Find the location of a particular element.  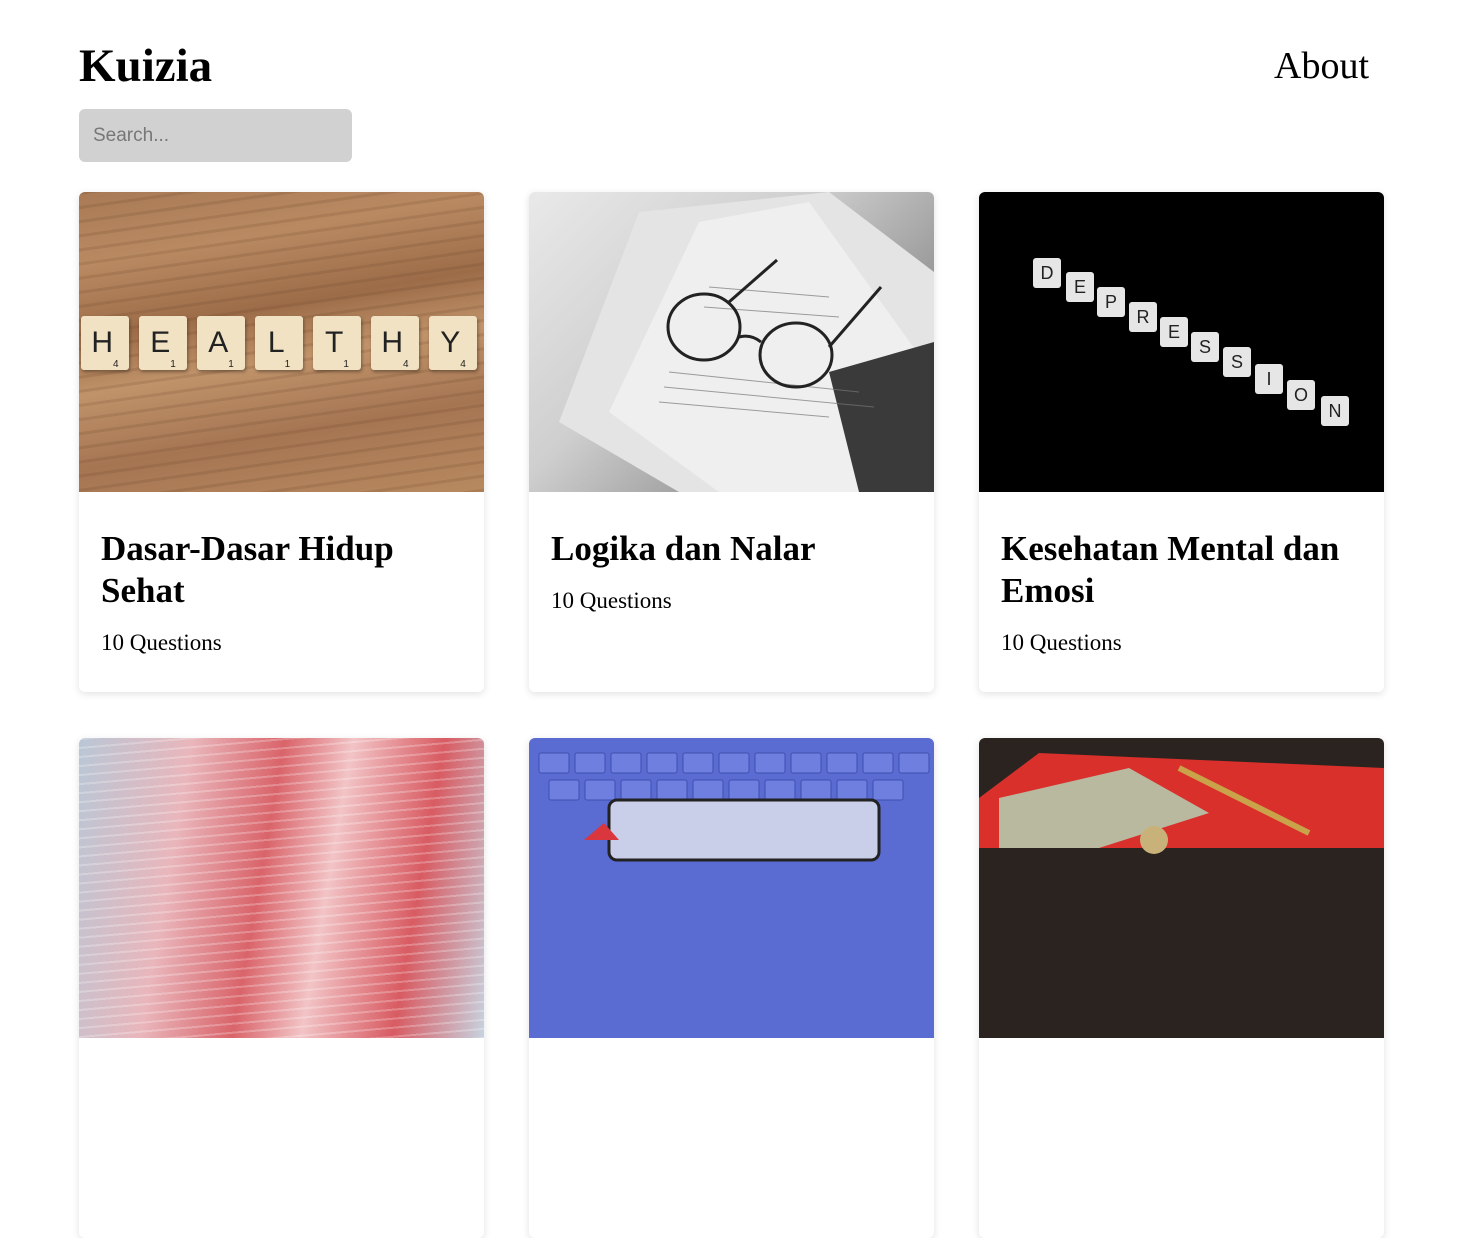

search-input is located at coordinates (215, 135).